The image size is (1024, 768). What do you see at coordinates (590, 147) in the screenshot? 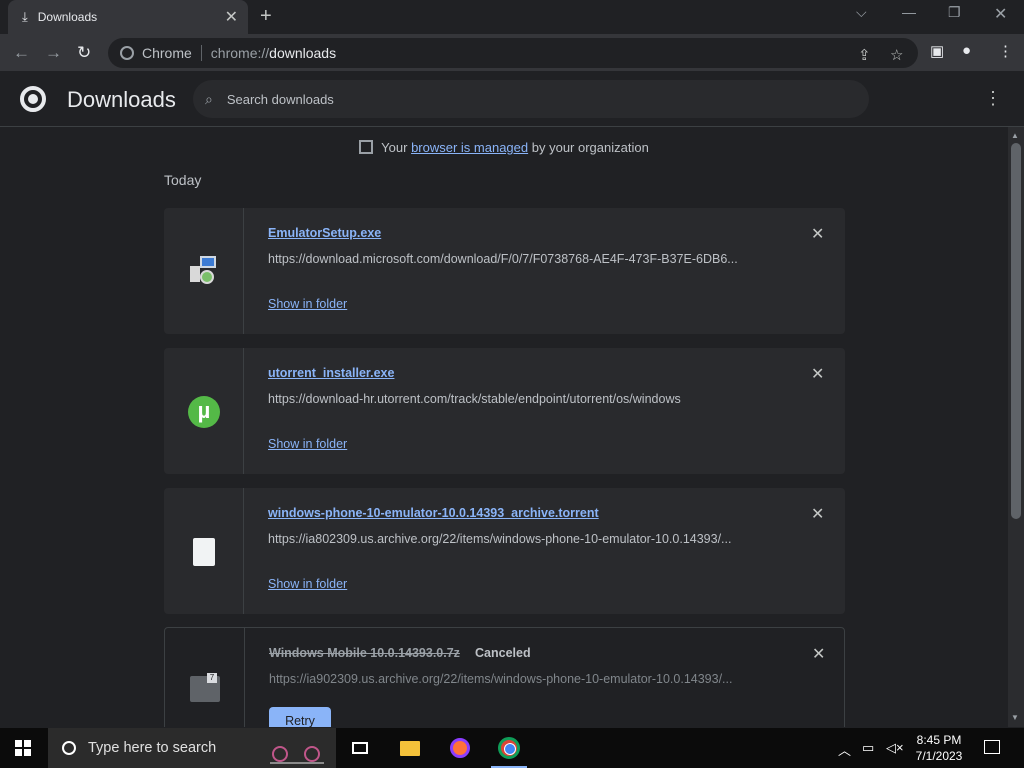
I see `managed-suffix: by your organization` at bounding box center [590, 147].